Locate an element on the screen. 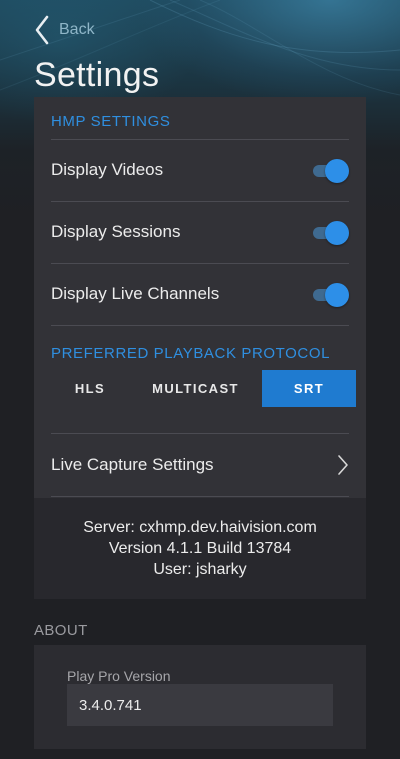 This screenshot has width=400, height=759. display-videos-toggle is located at coordinates (330, 171).